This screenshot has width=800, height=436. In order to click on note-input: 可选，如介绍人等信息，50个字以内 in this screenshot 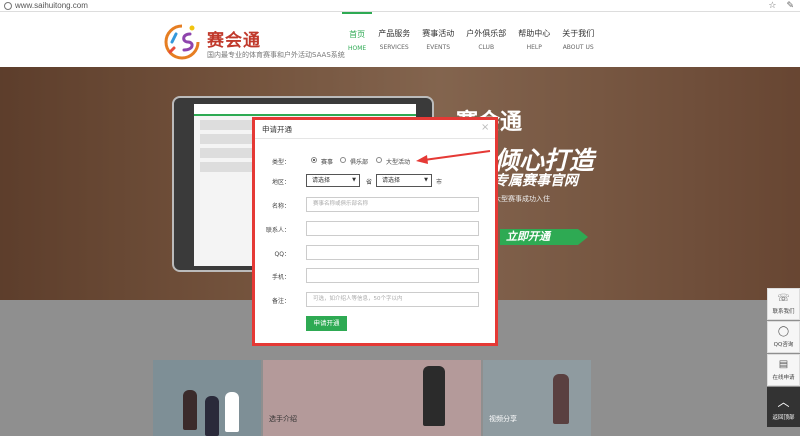, I will do `click(392, 299)`.